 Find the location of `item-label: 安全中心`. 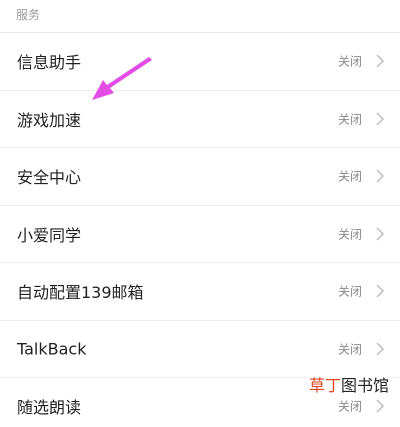

item-label: 安全中心 is located at coordinates (49, 178).